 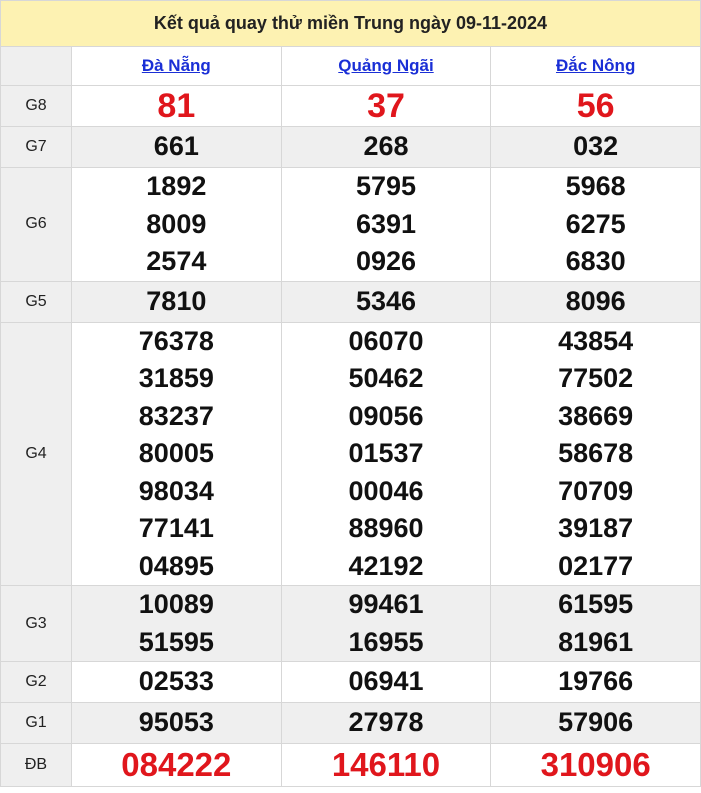 What do you see at coordinates (596, 565) in the screenshot?
I see `prize-number: 02177` at bounding box center [596, 565].